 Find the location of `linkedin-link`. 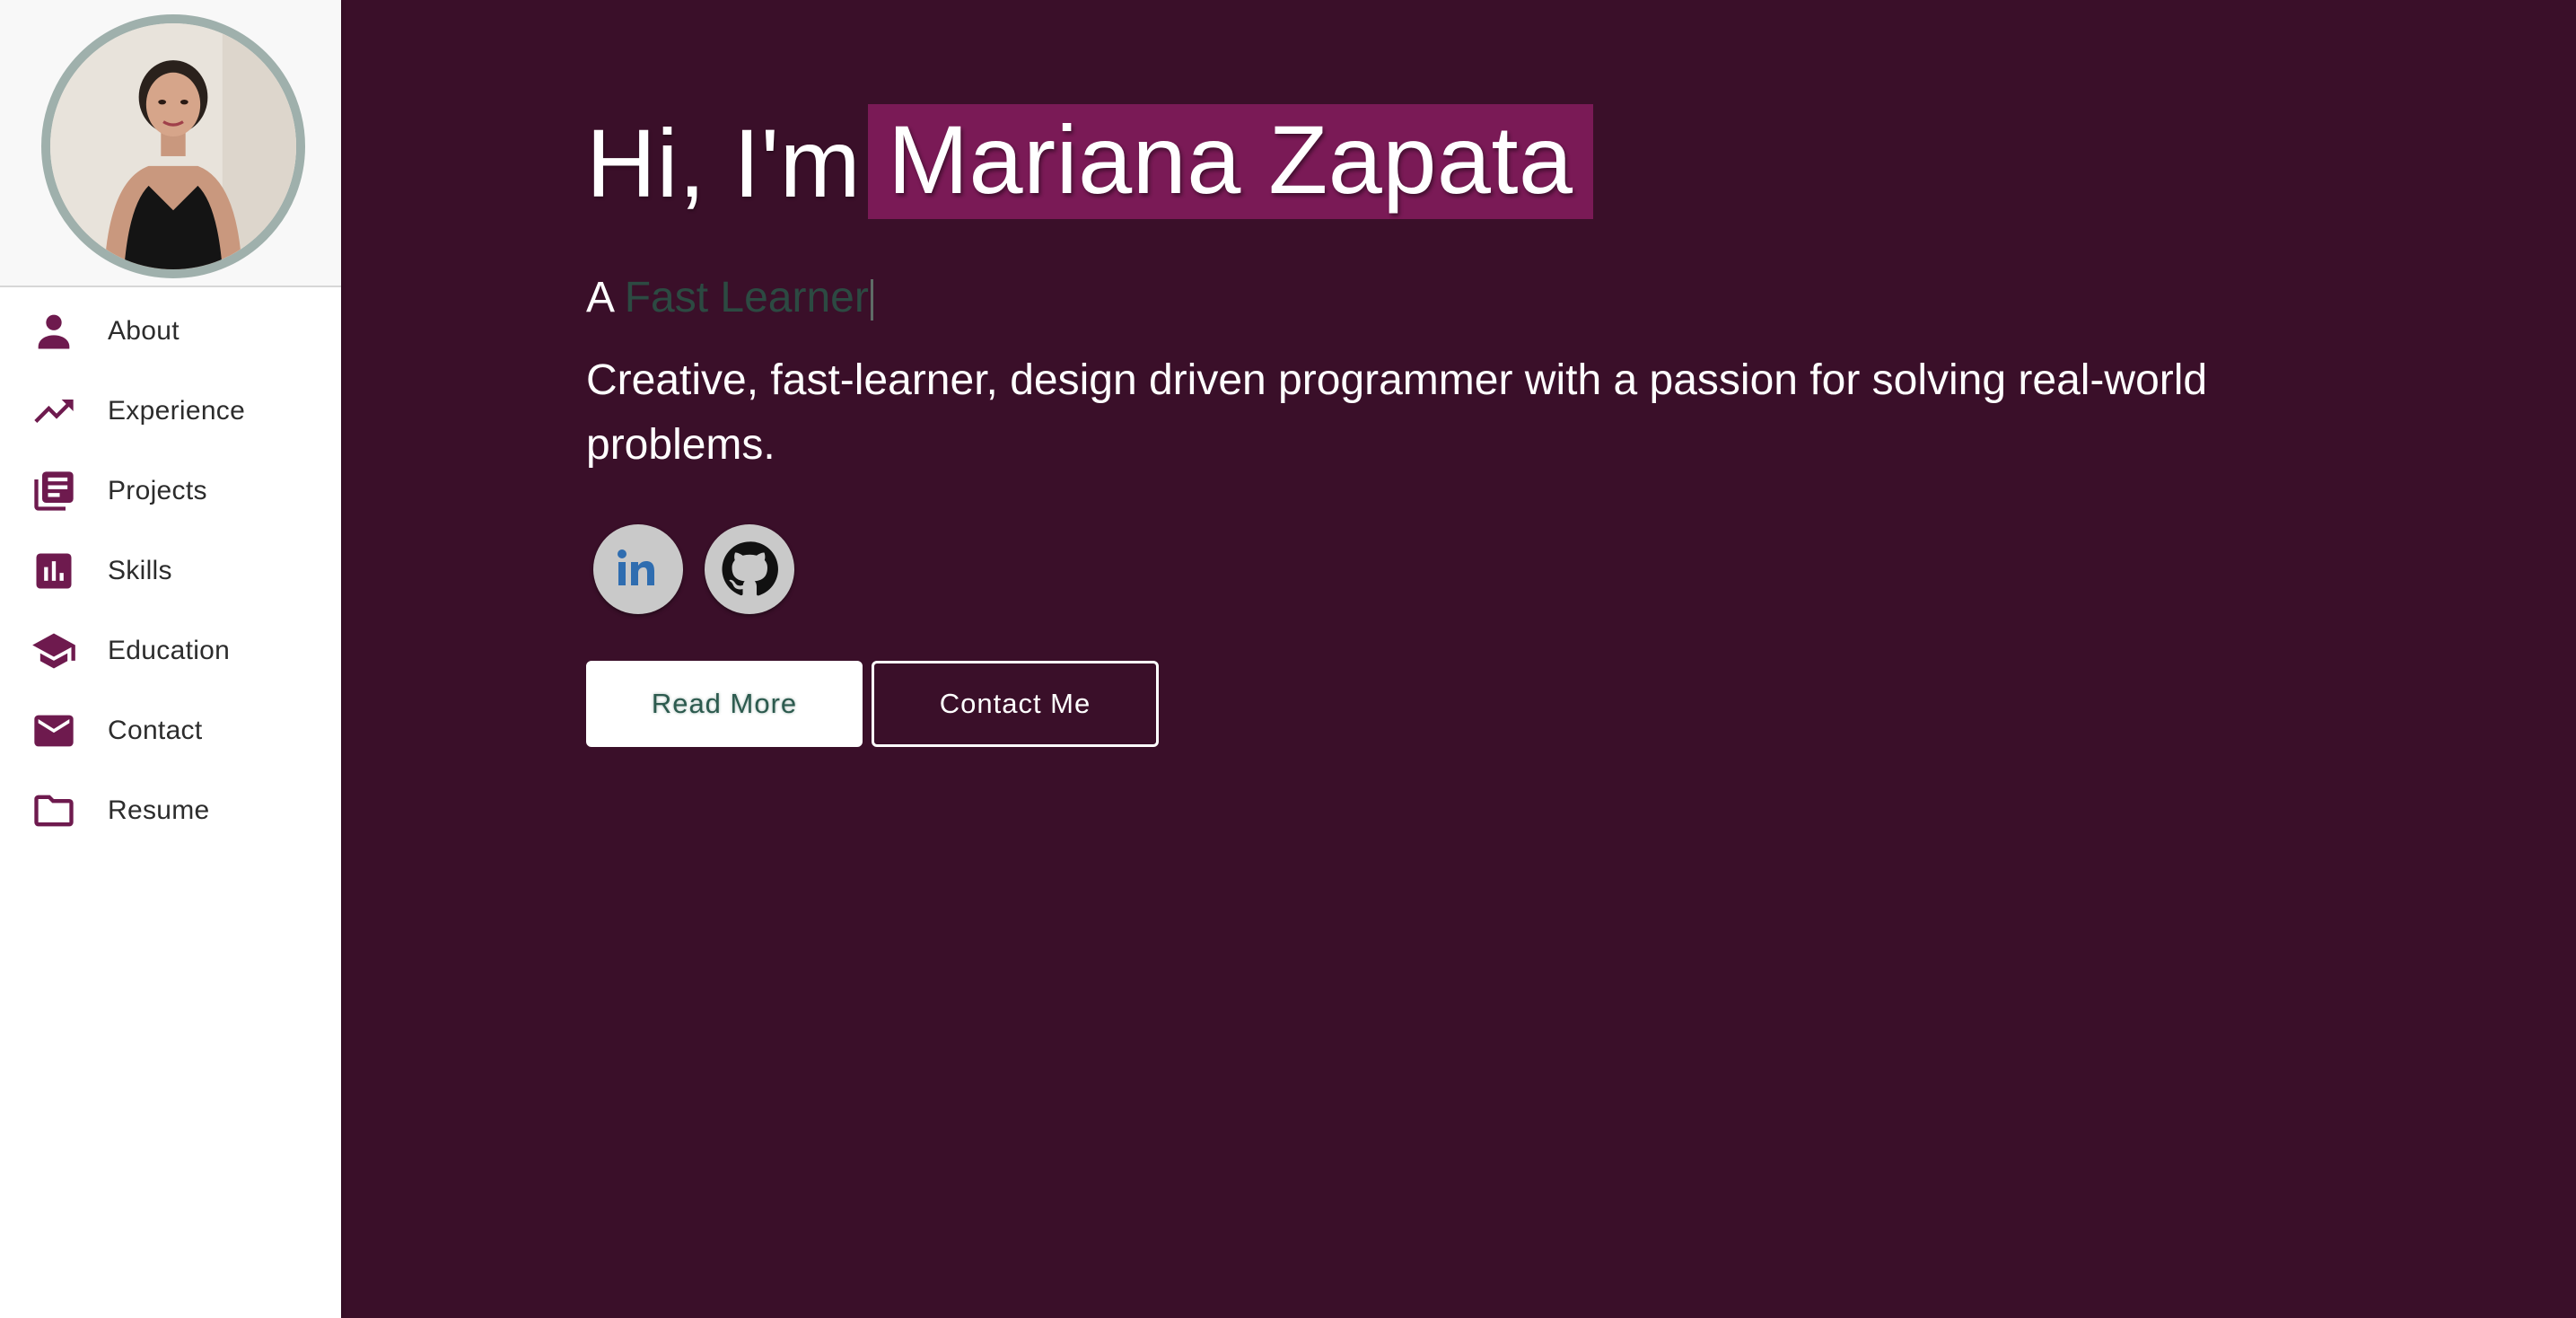

linkedin-link is located at coordinates (638, 569).